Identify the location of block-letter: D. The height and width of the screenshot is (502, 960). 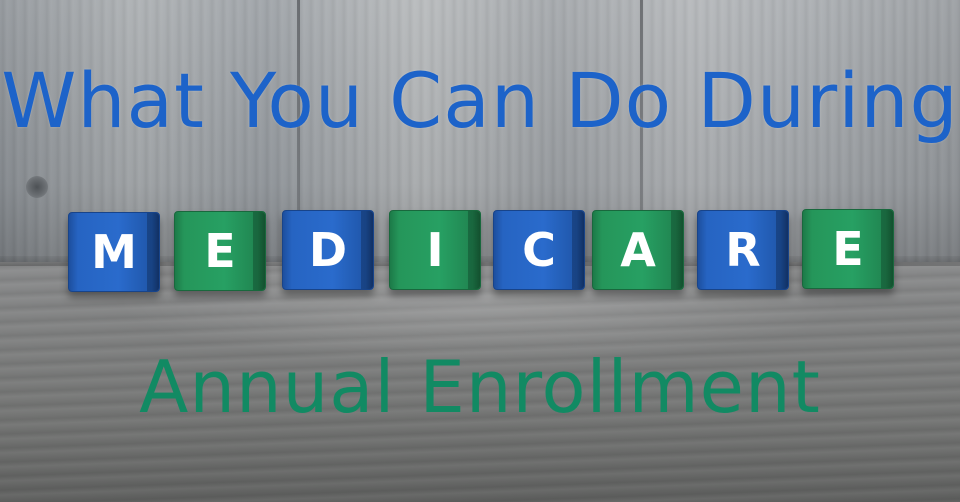
(328, 250).